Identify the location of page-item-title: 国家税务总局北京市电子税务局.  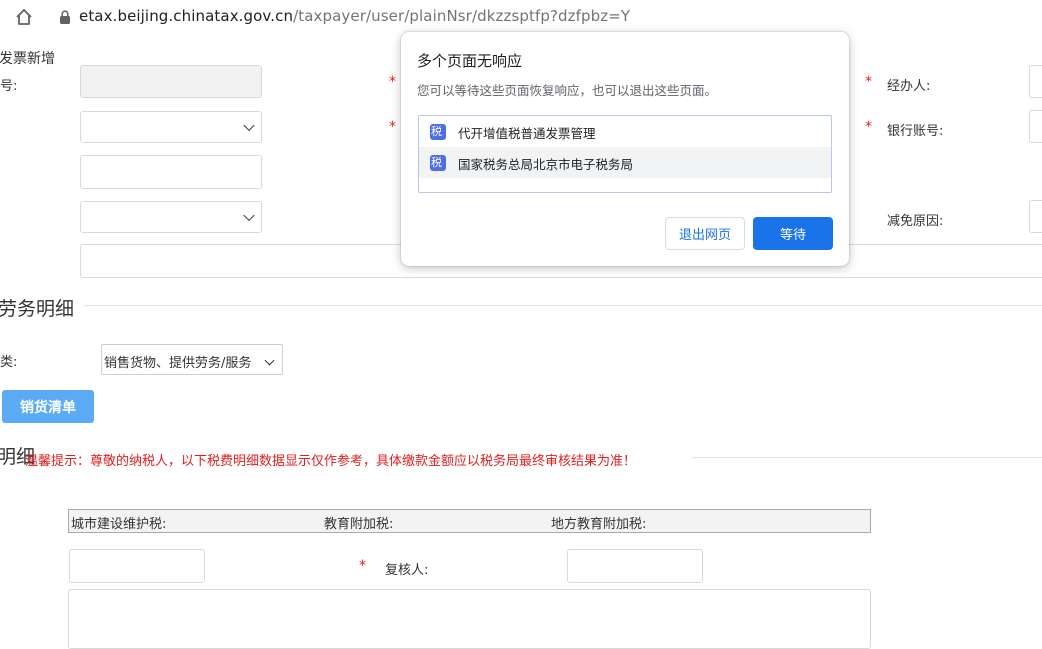
(546, 164).